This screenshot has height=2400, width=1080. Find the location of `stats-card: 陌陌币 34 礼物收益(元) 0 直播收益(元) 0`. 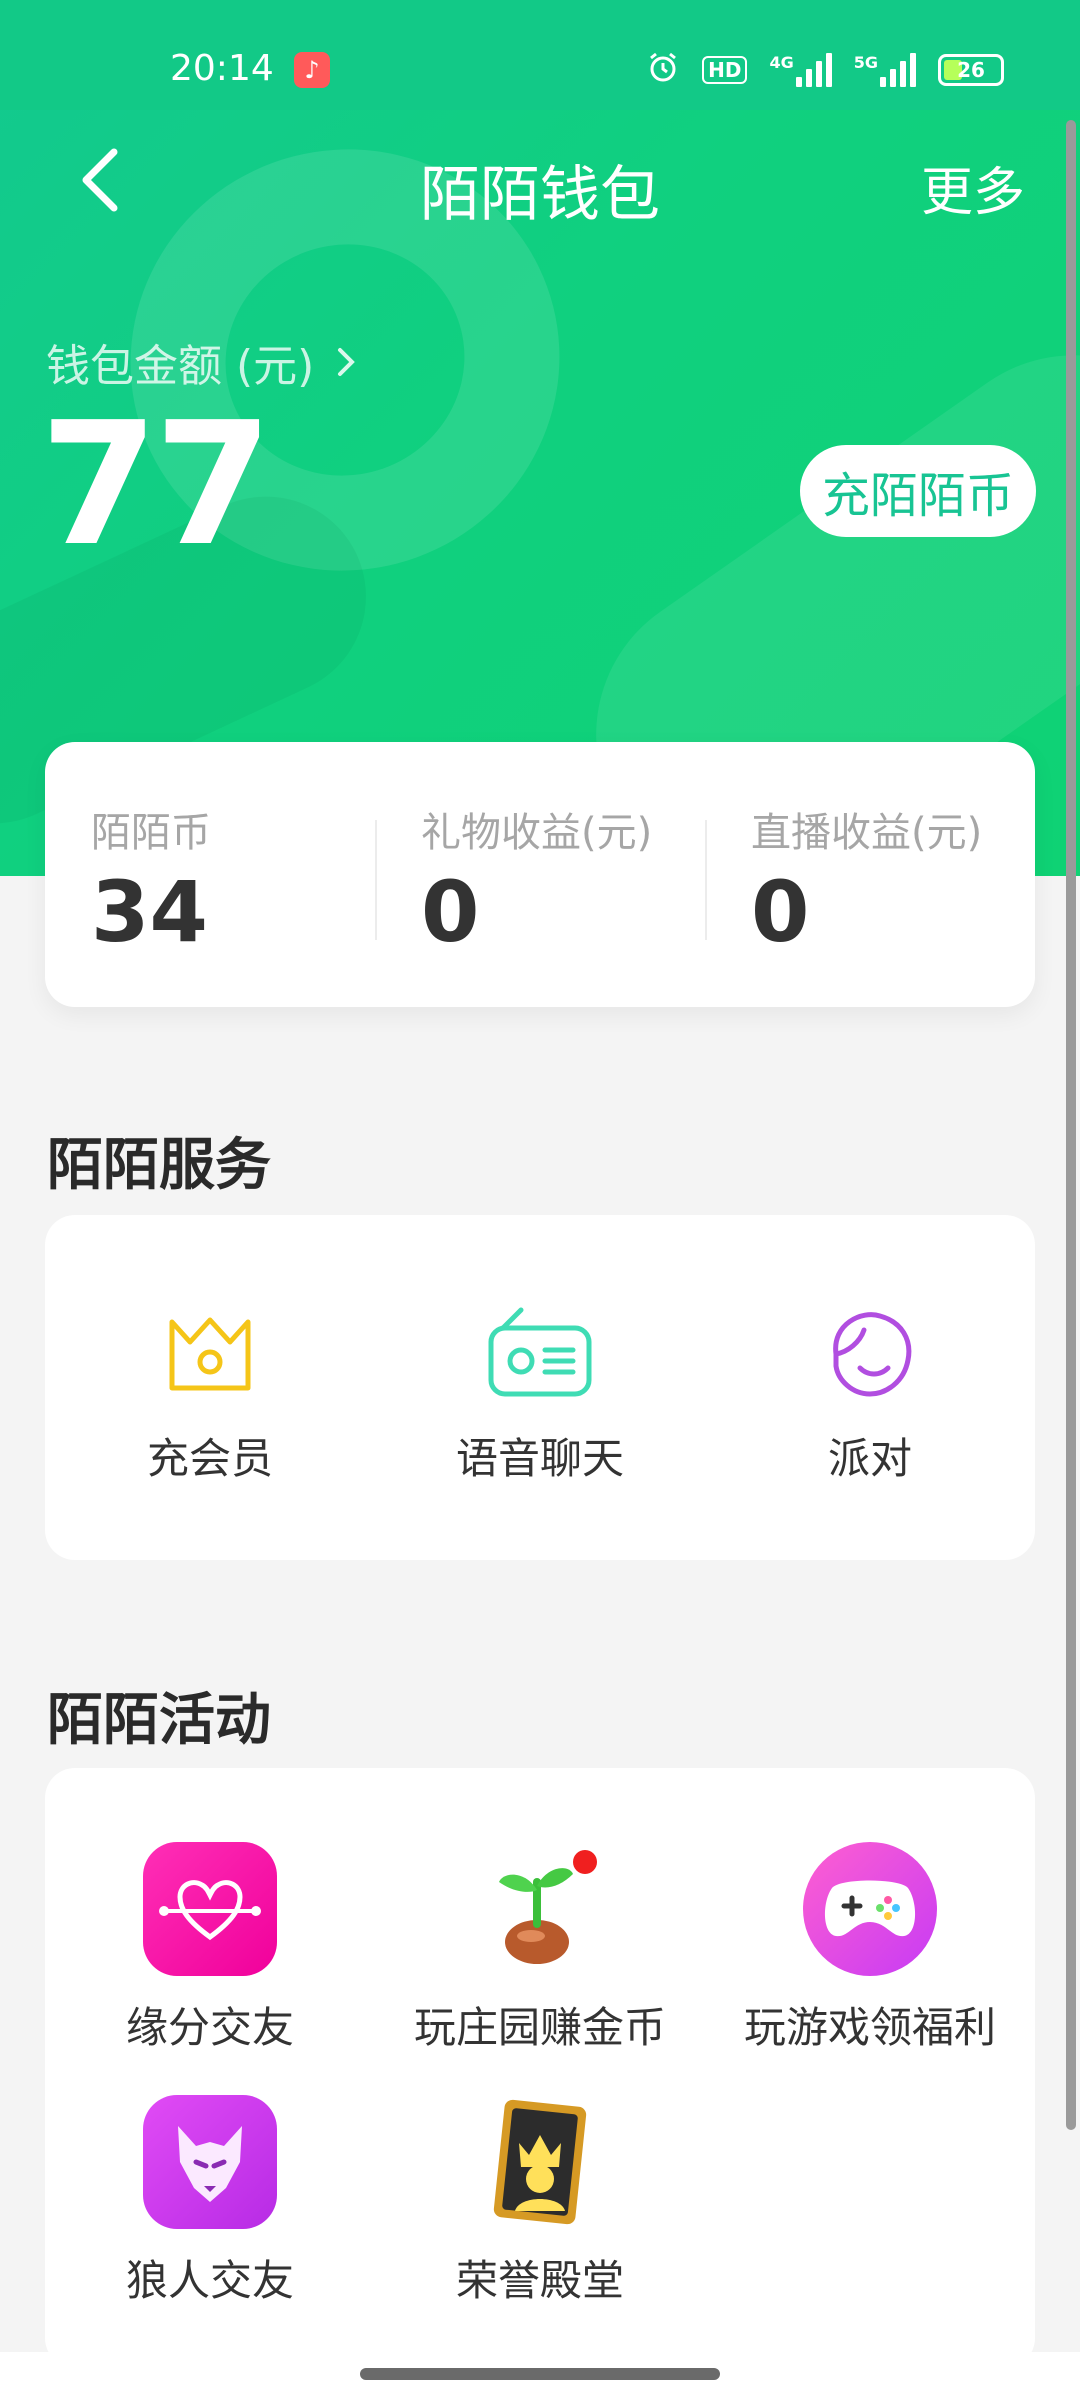

stats-card: 陌陌币 34 礼物收益(元) 0 直播收益(元) 0 is located at coordinates (540, 874).